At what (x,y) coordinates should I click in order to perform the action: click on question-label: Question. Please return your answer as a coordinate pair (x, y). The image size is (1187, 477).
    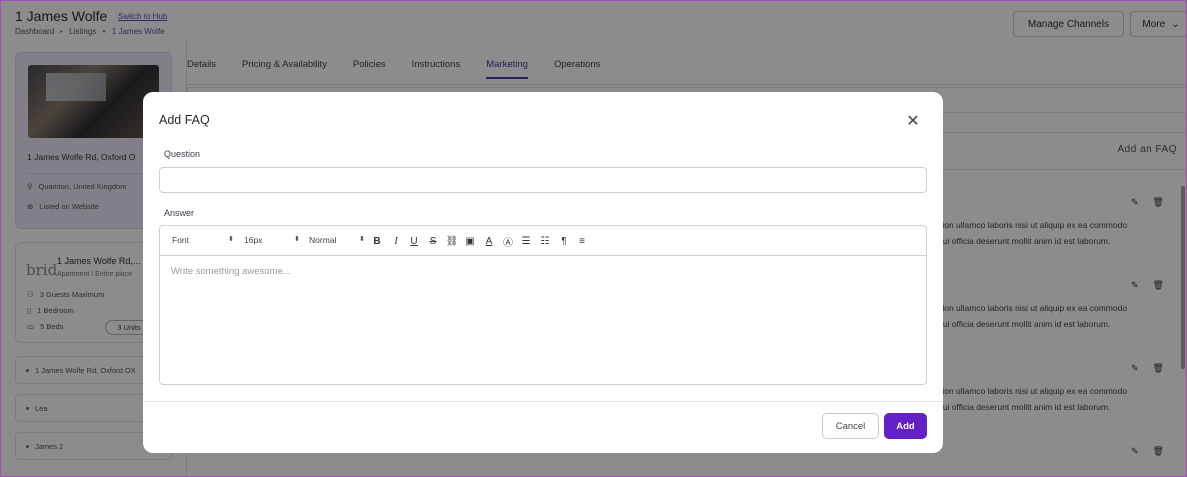
    Looking at the image, I should click on (182, 154).